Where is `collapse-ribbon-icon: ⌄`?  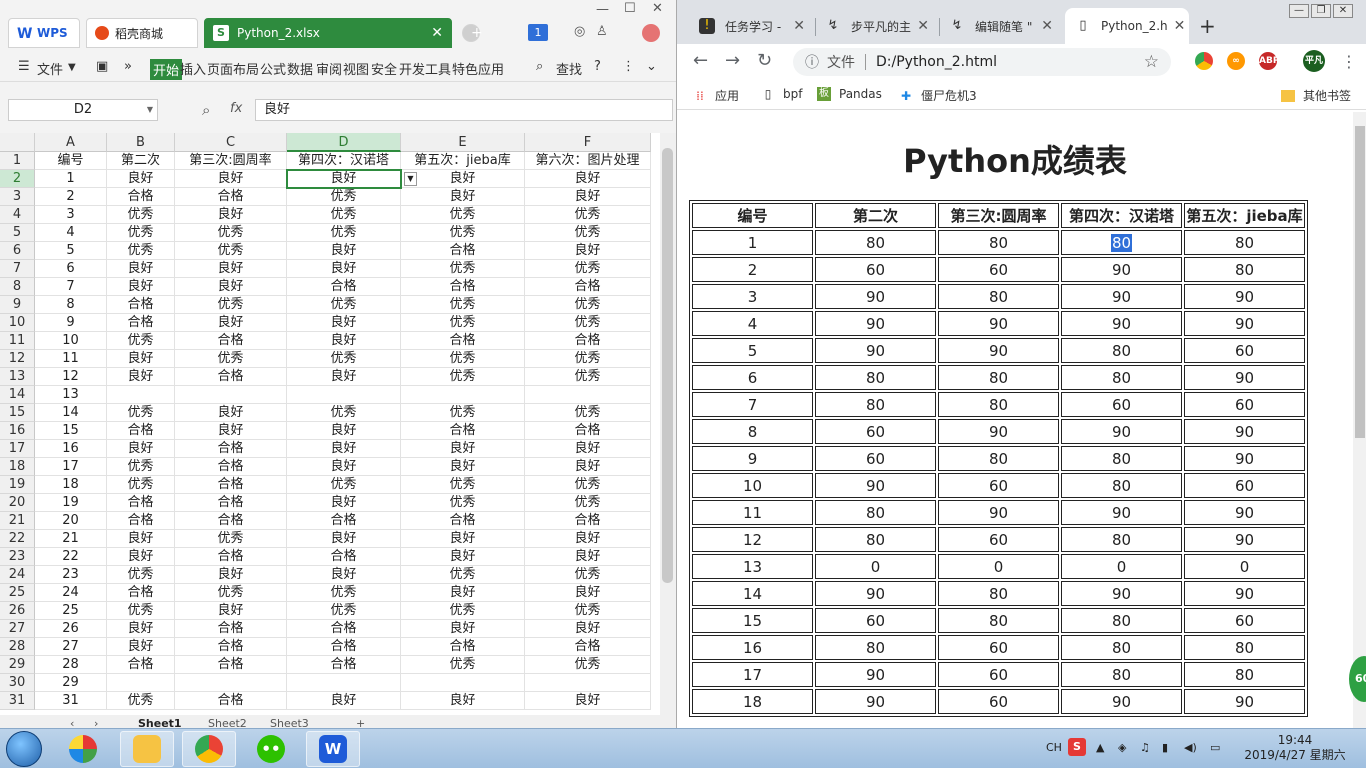 collapse-ribbon-icon: ⌄ is located at coordinates (651, 66).